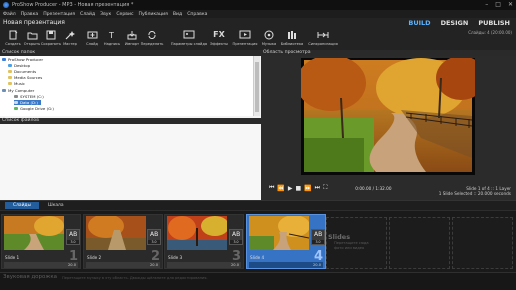 This screenshot has height=290, width=516. What do you see at coordinates (27, 102) in the screenshot?
I see `tree-item-data-drive: Data (D:)` at bounding box center [27, 102].